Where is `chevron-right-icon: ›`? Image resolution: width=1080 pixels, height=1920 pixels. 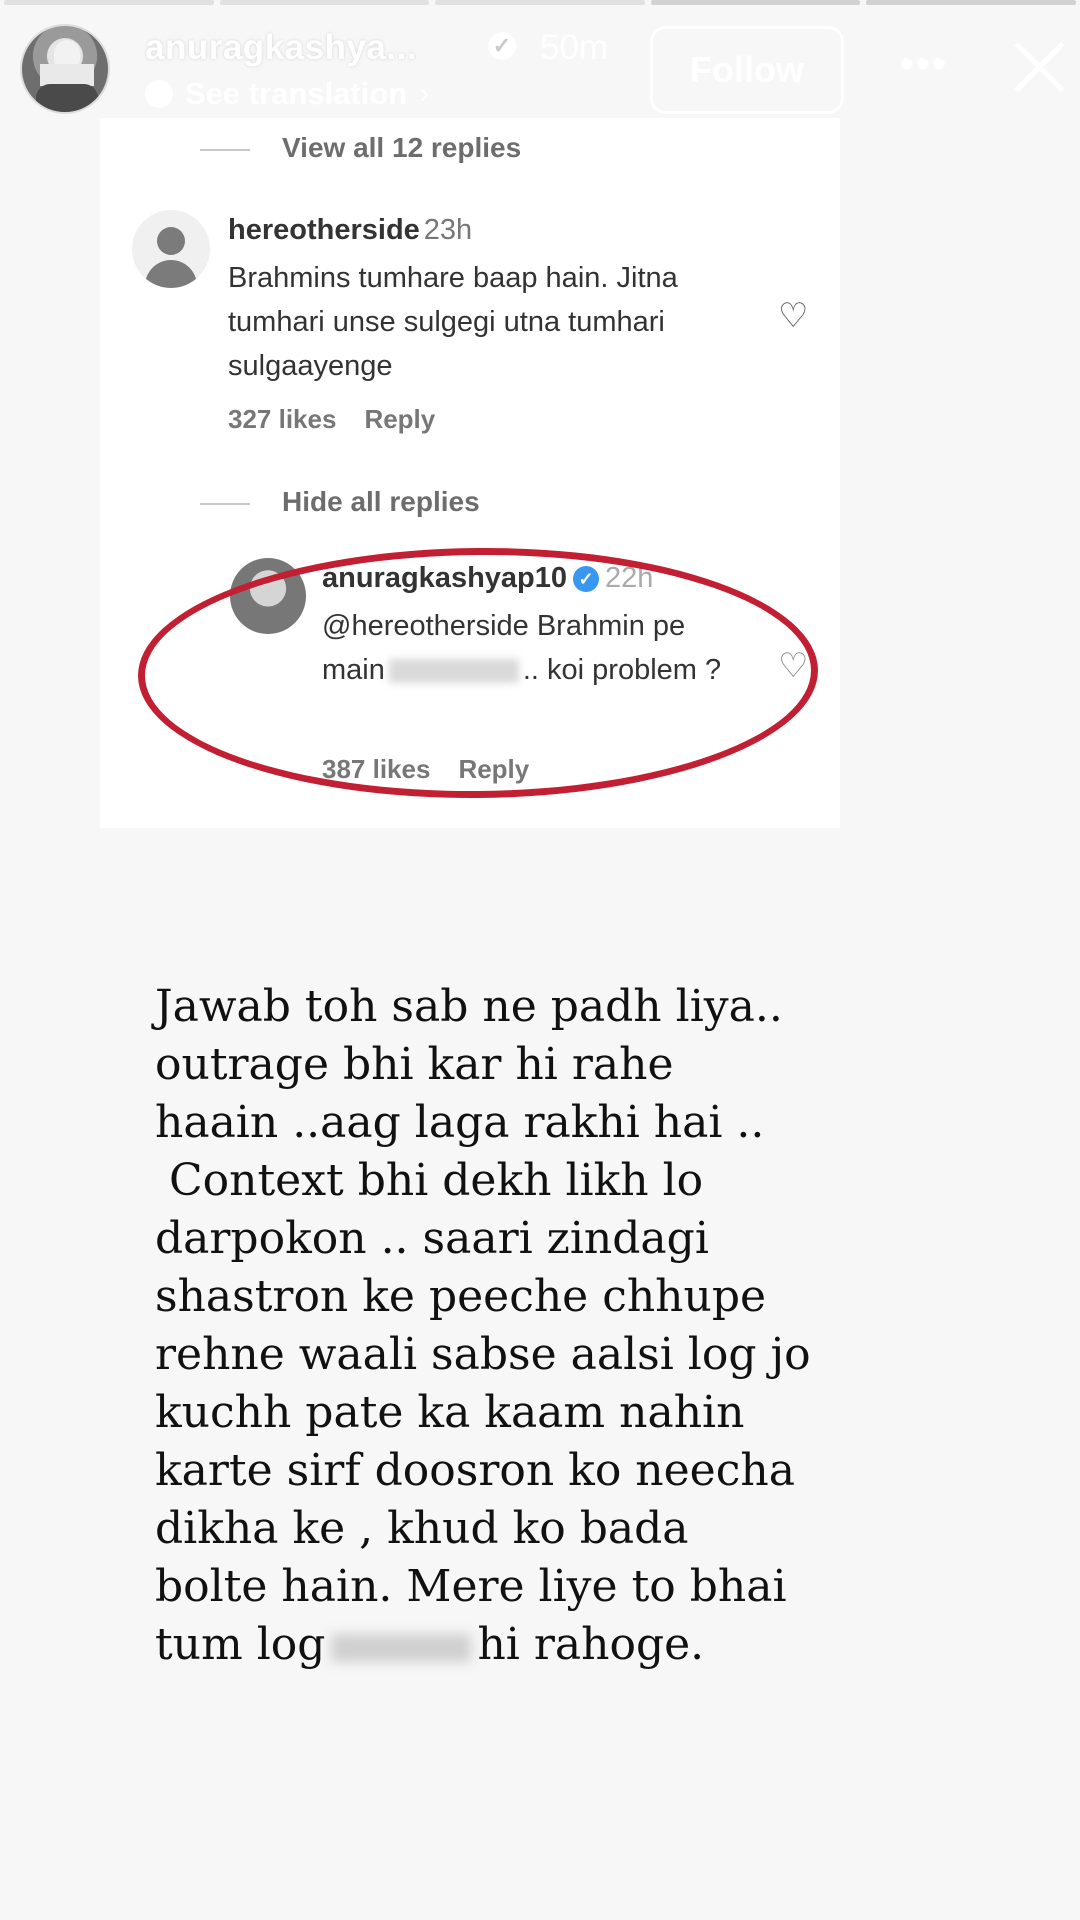
chevron-right-icon: › is located at coordinates (424, 93).